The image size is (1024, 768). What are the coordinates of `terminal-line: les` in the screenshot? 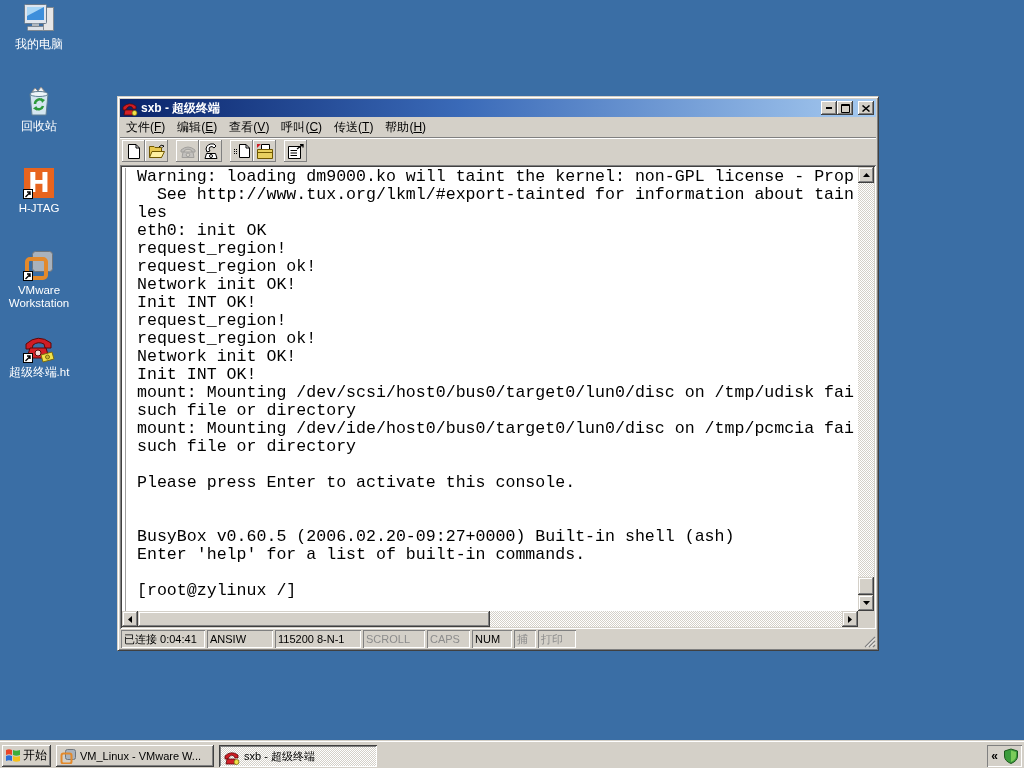 It's located at (152, 212).